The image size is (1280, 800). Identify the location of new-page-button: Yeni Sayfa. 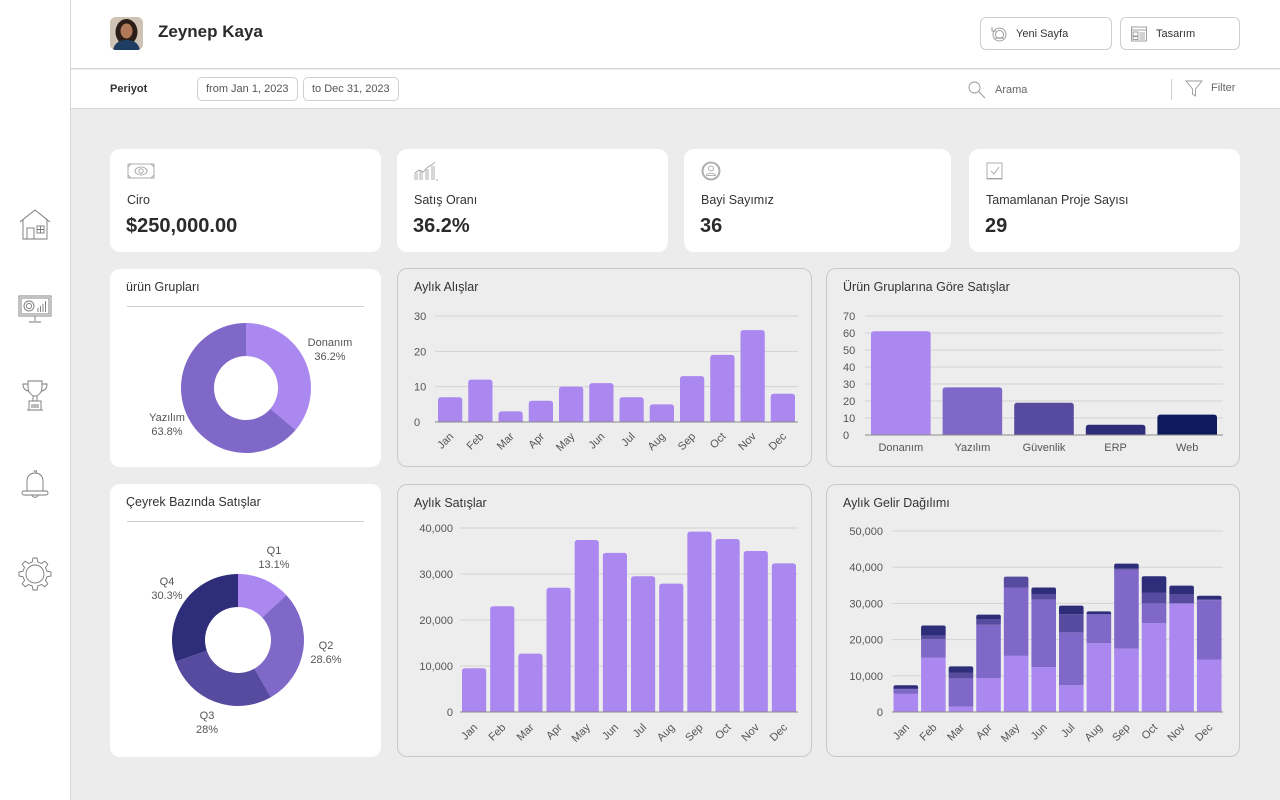
(1046, 33).